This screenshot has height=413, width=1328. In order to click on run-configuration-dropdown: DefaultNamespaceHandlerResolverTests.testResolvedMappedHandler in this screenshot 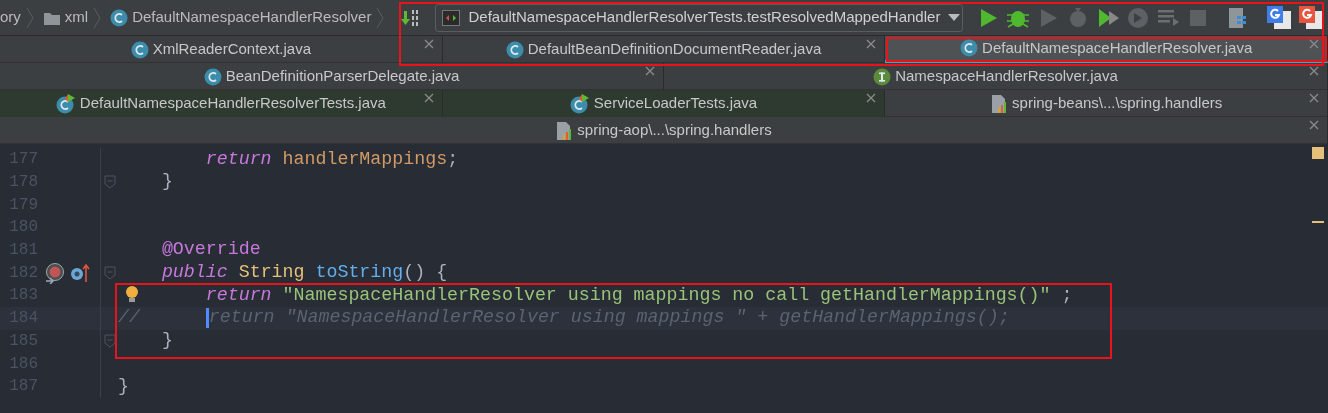, I will do `click(699, 17)`.